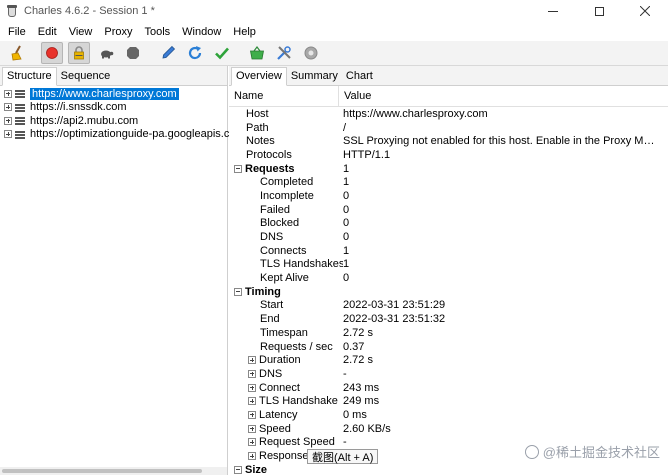  Describe the element at coordinates (448, 333) in the screenshot. I see `table-row: Timespan 2.72 s` at that location.